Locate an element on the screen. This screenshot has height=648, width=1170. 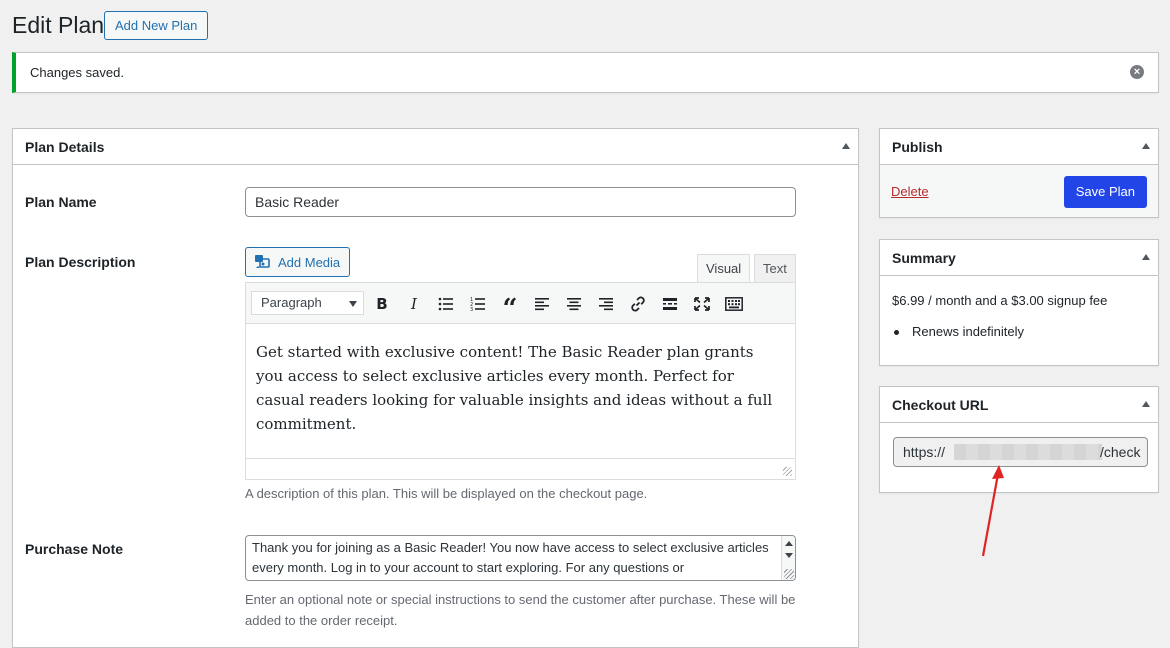
numbered-list-icon: 123 is located at coordinates (478, 304).